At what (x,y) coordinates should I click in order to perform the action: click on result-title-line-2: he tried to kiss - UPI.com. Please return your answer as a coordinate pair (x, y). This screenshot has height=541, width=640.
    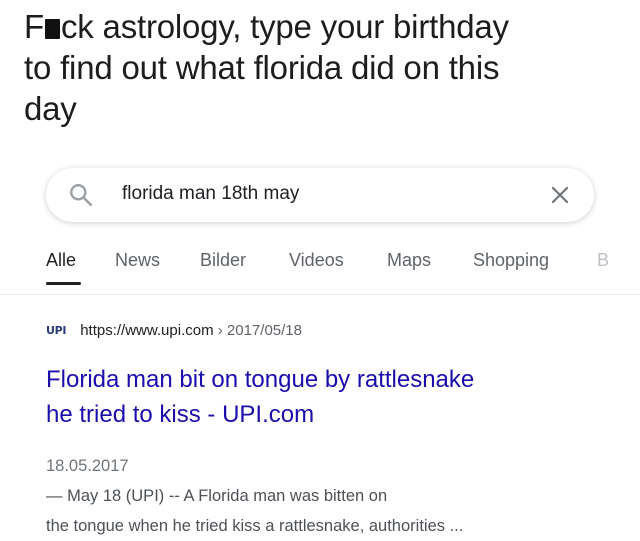
    Looking at the image, I should click on (180, 414).